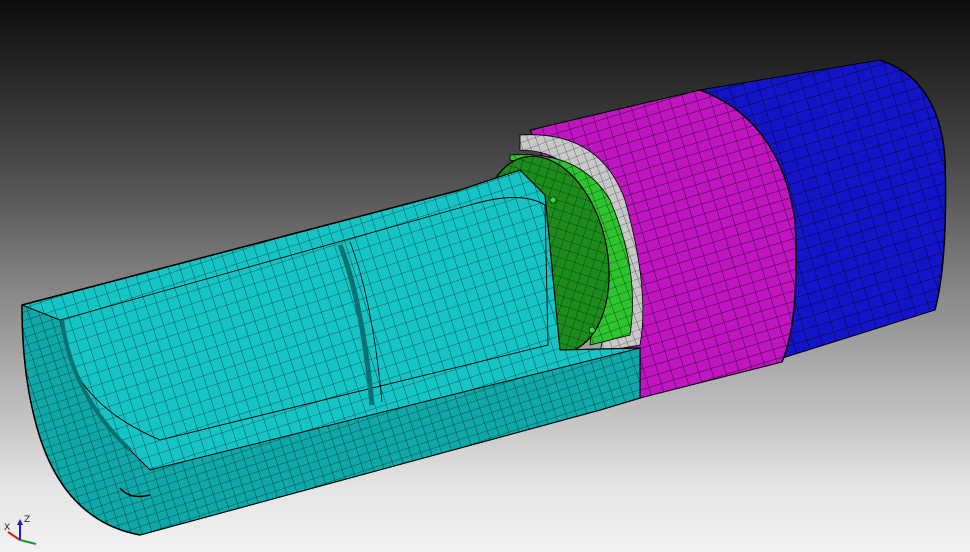 This screenshot has height=552, width=970. Describe the element at coordinates (27, 520) in the screenshot. I see `z-axis-label: Z` at that location.